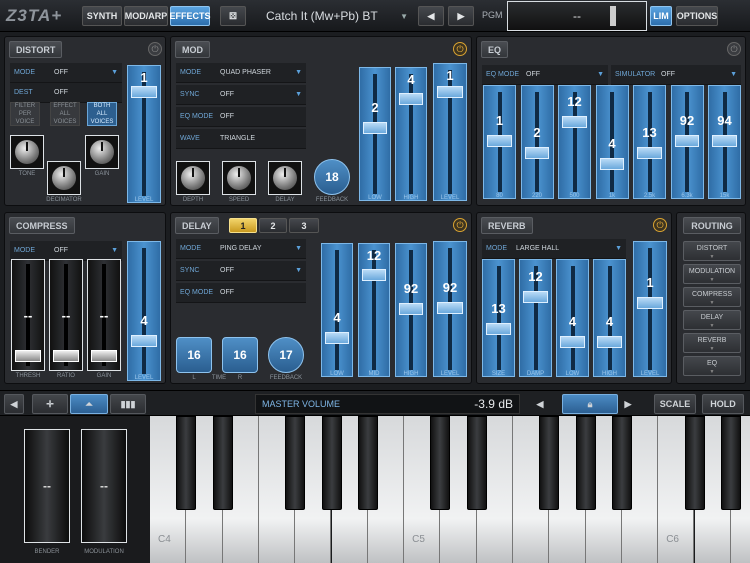 This screenshot has height=563, width=750. What do you see at coordinates (697, 16) in the screenshot?
I see `options-button: OPTIONS` at bounding box center [697, 16].